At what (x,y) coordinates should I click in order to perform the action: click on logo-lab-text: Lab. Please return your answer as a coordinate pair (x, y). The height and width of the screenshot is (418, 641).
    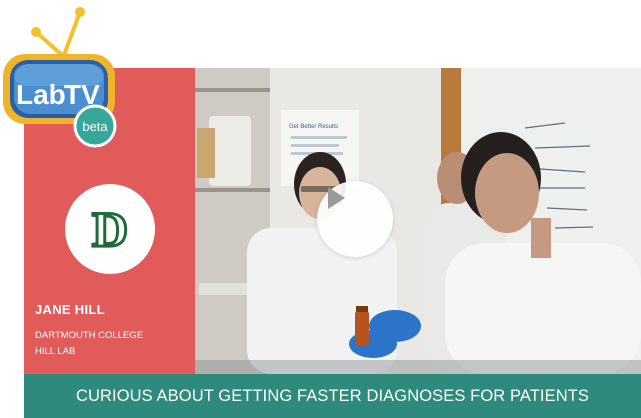
    Looking at the image, I should click on (41, 94).